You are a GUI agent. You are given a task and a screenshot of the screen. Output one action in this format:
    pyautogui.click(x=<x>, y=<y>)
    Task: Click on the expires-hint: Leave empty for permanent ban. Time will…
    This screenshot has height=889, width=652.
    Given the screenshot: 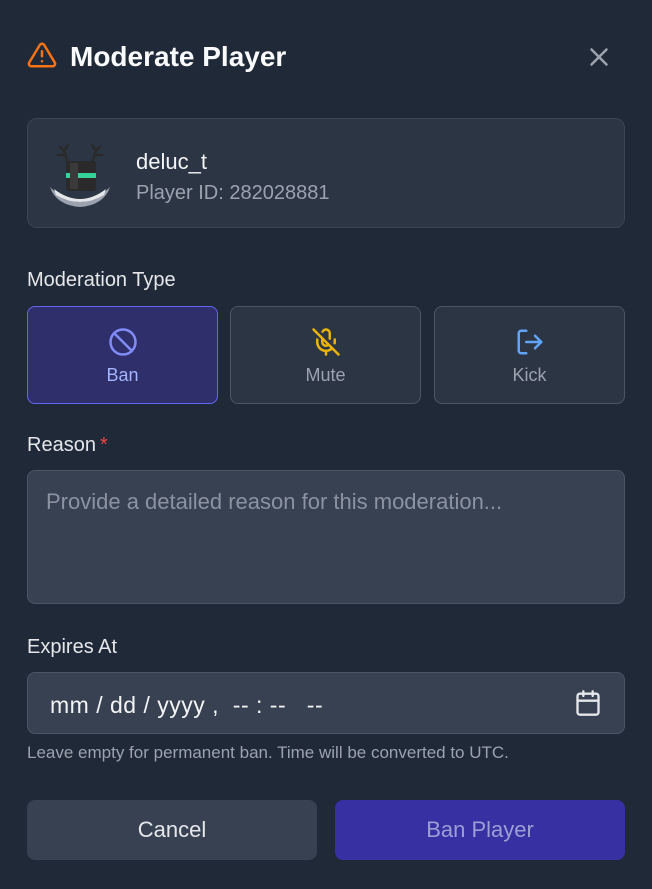 What is the action you would take?
    pyautogui.click(x=268, y=752)
    